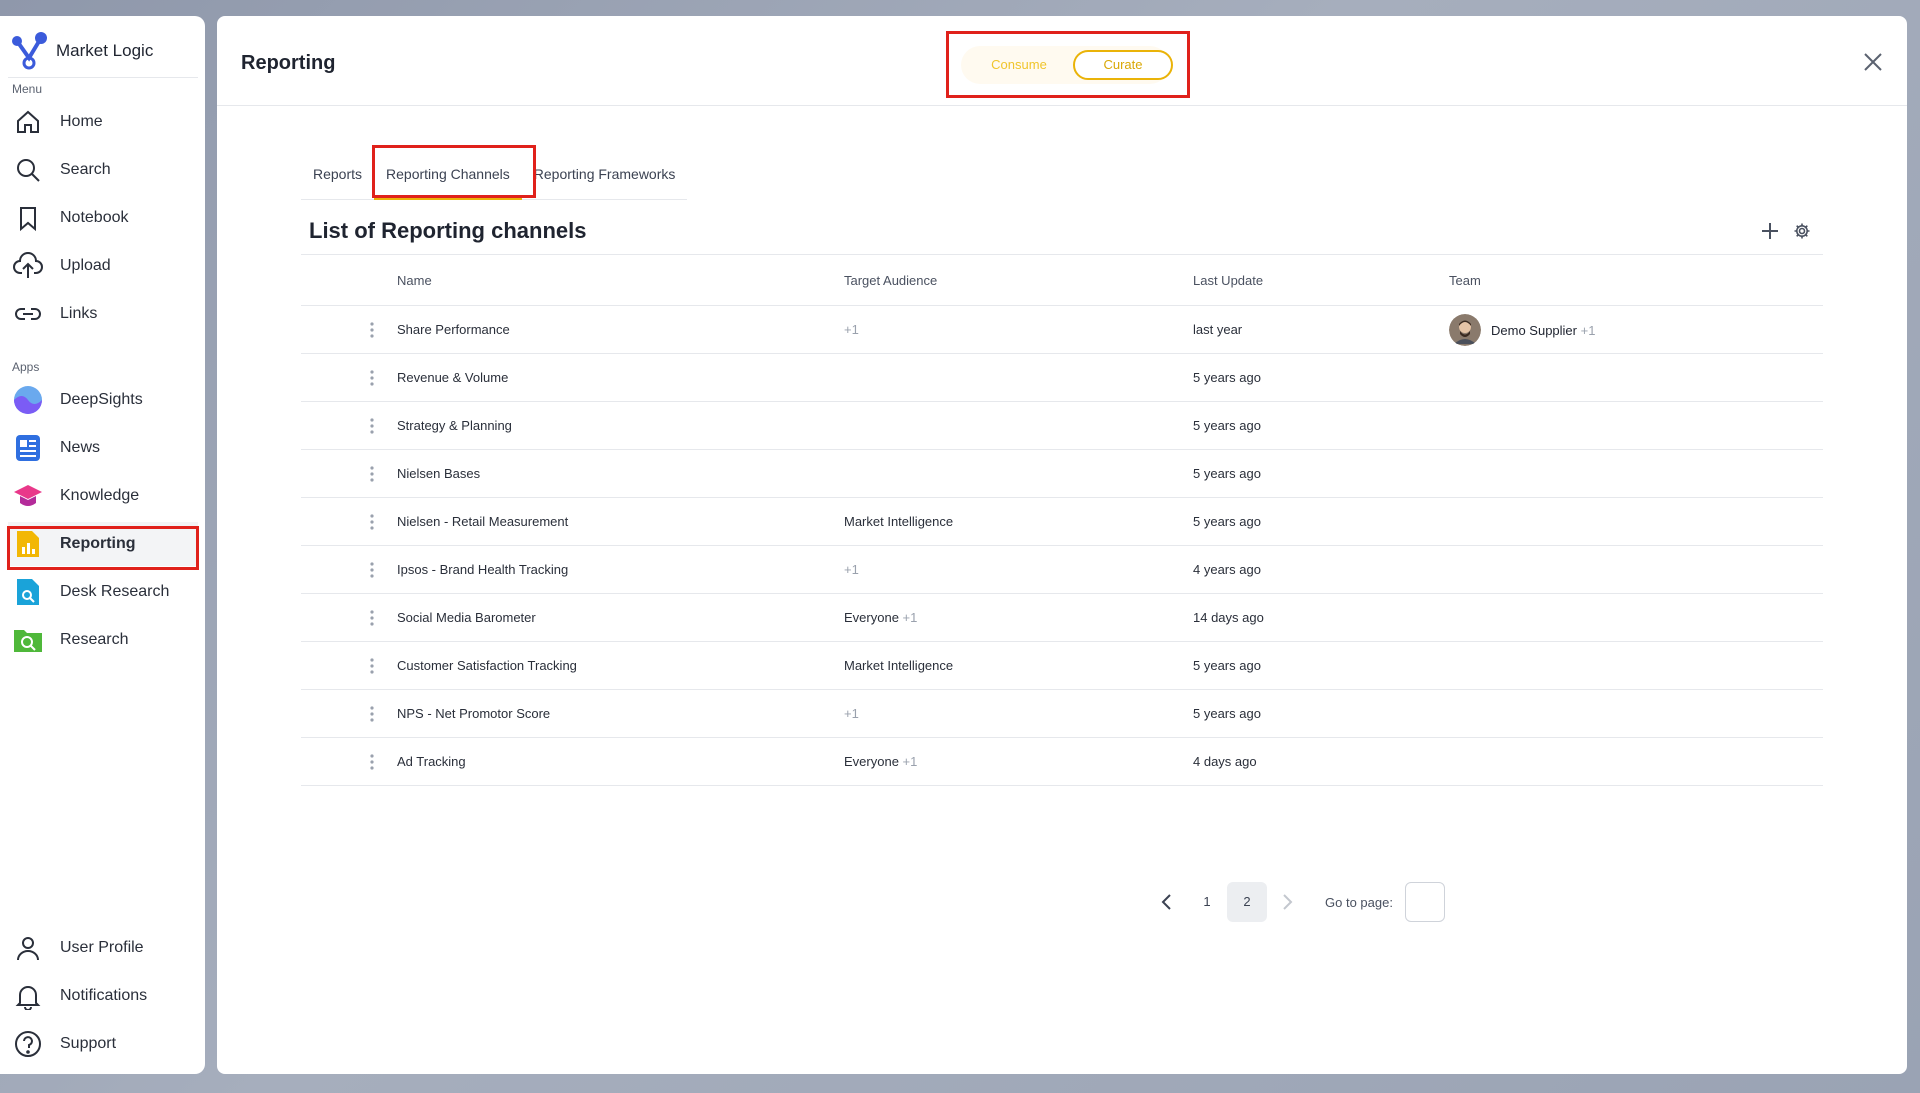 This screenshot has width=1920, height=1093. I want to click on channel-name: Revenue & Volume, so click(452, 377).